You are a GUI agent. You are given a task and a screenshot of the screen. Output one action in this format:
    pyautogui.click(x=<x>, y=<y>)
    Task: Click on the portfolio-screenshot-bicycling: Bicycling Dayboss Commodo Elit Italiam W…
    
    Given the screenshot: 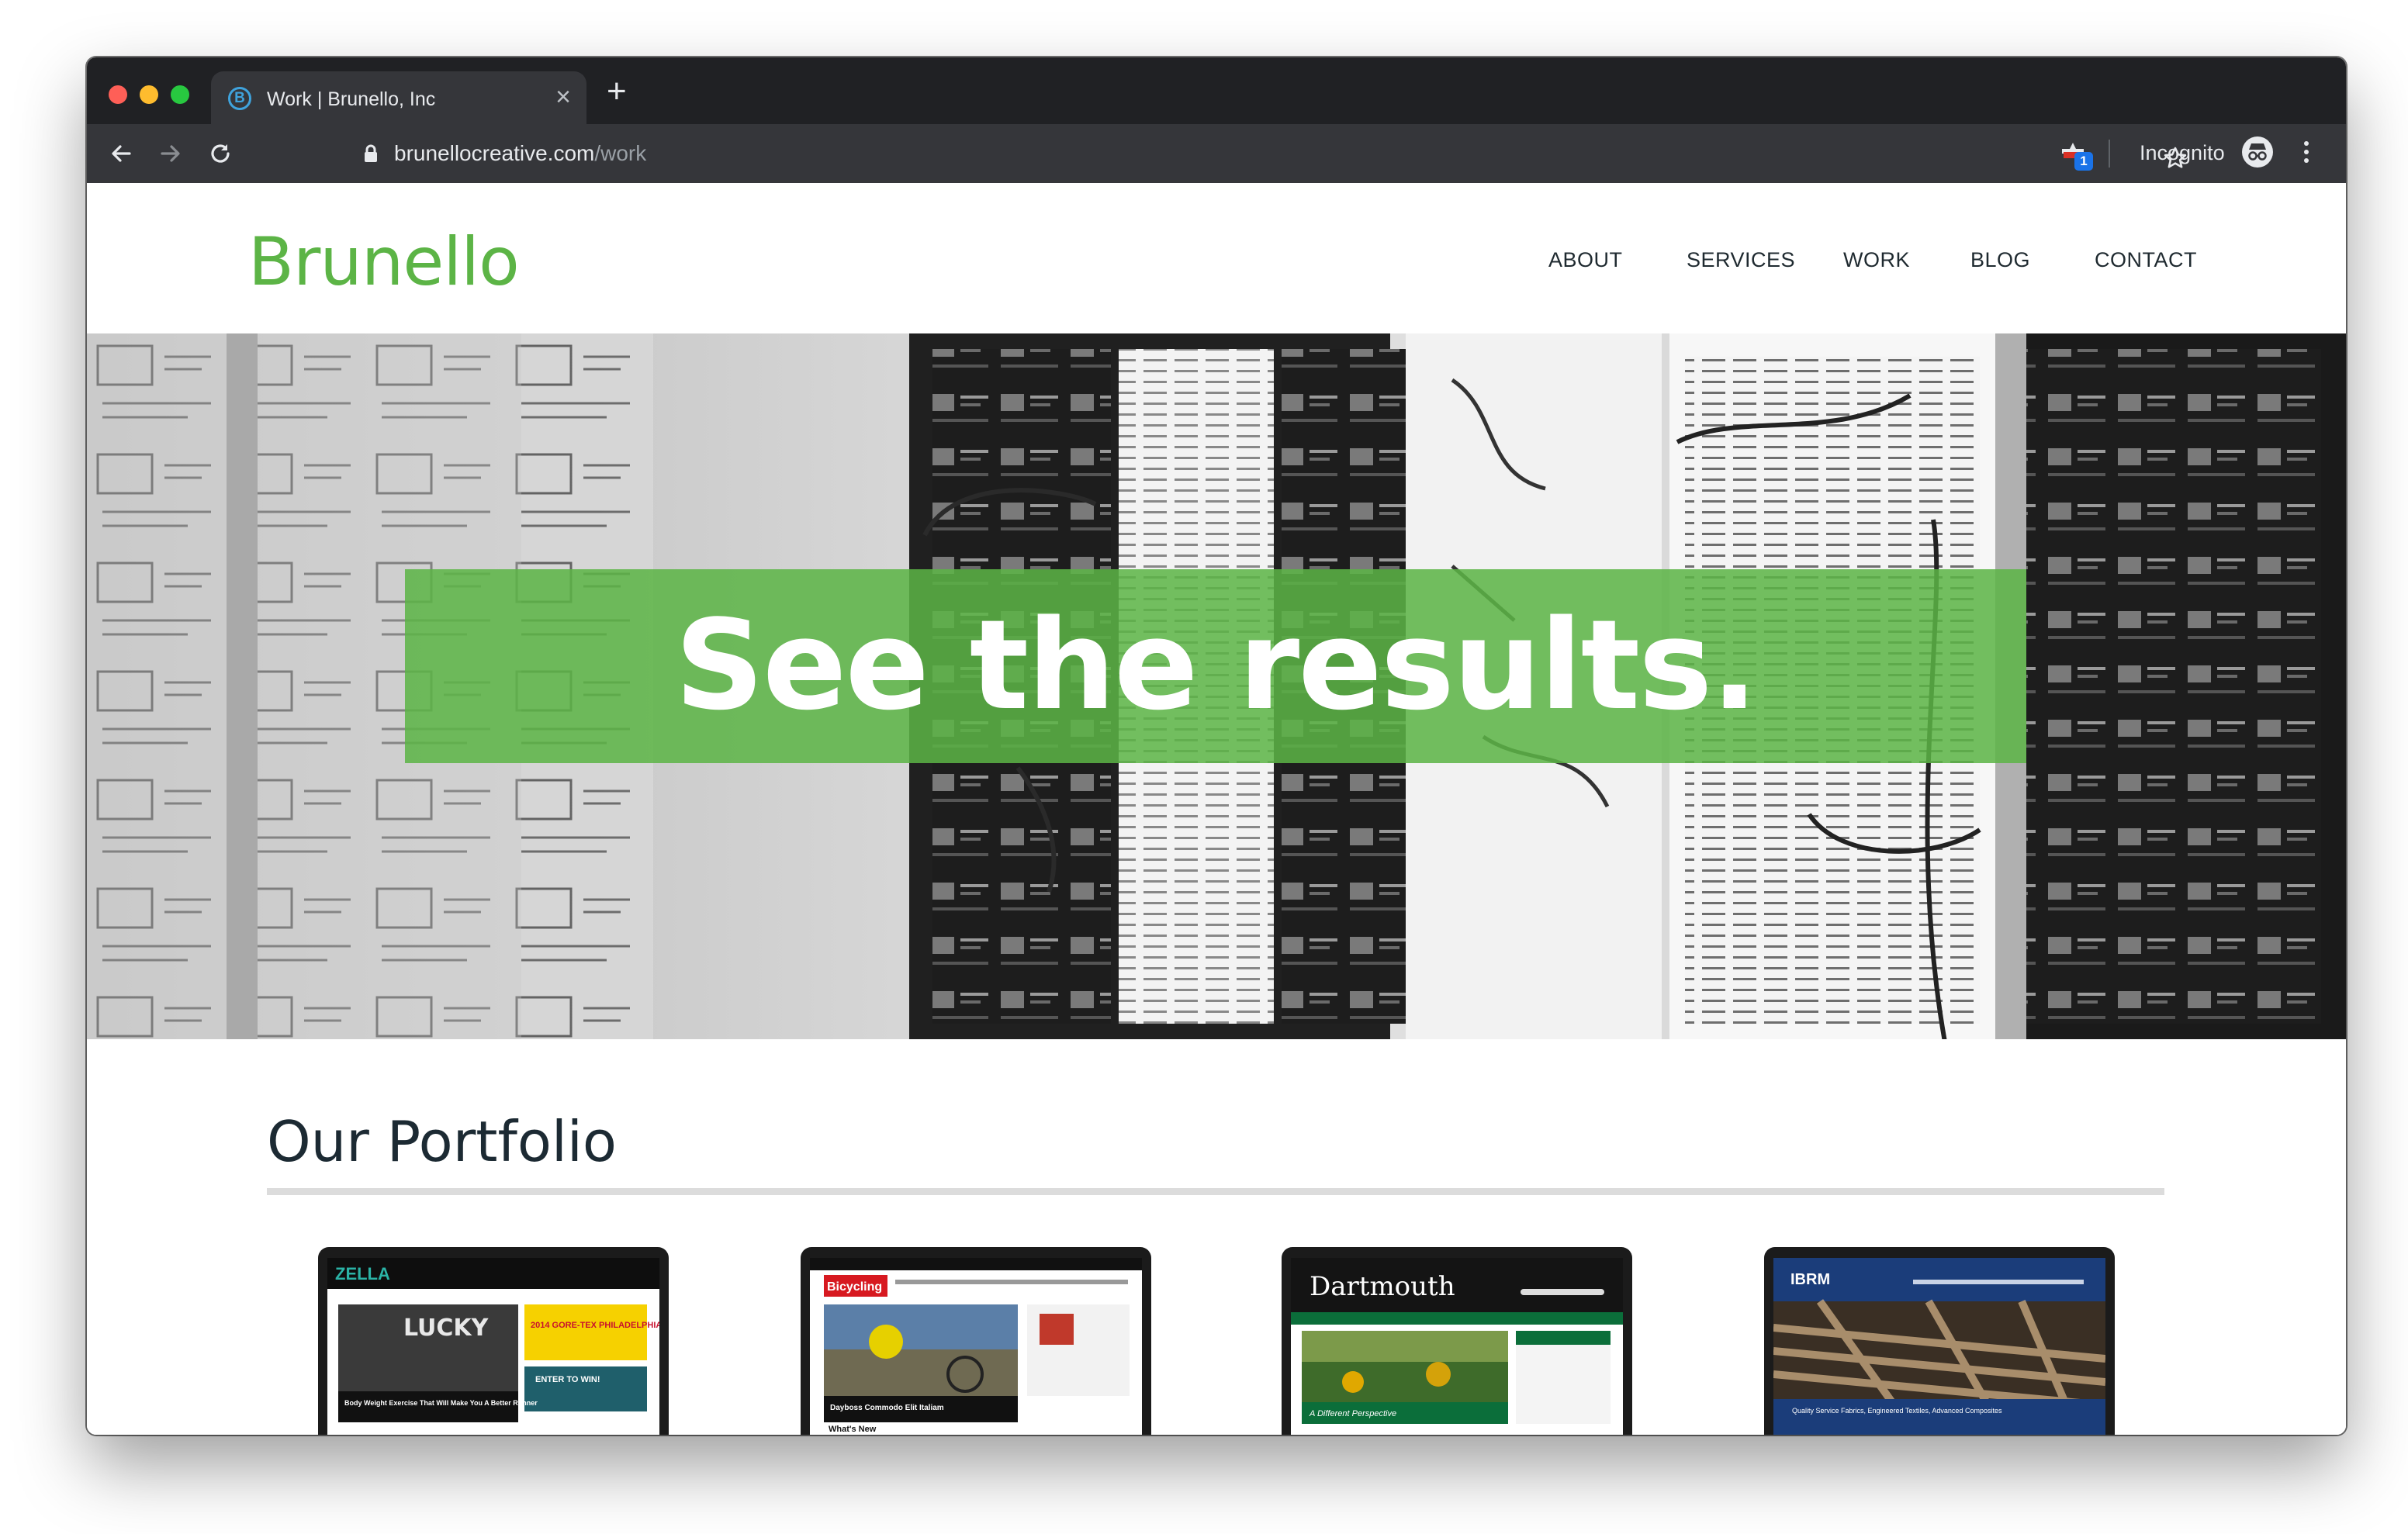 What is the action you would take?
    pyautogui.click(x=976, y=1346)
    